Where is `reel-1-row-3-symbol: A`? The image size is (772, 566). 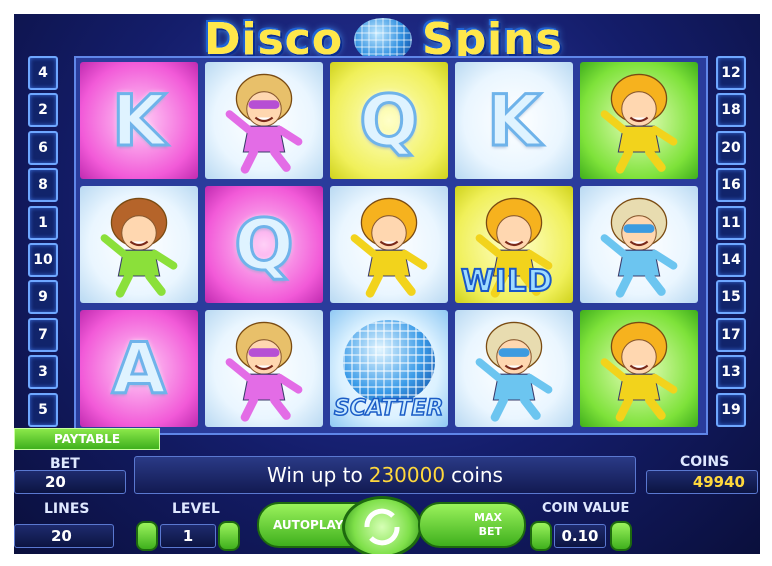
reel-1-row-3-symbol: A is located at coordinates (139, 368).